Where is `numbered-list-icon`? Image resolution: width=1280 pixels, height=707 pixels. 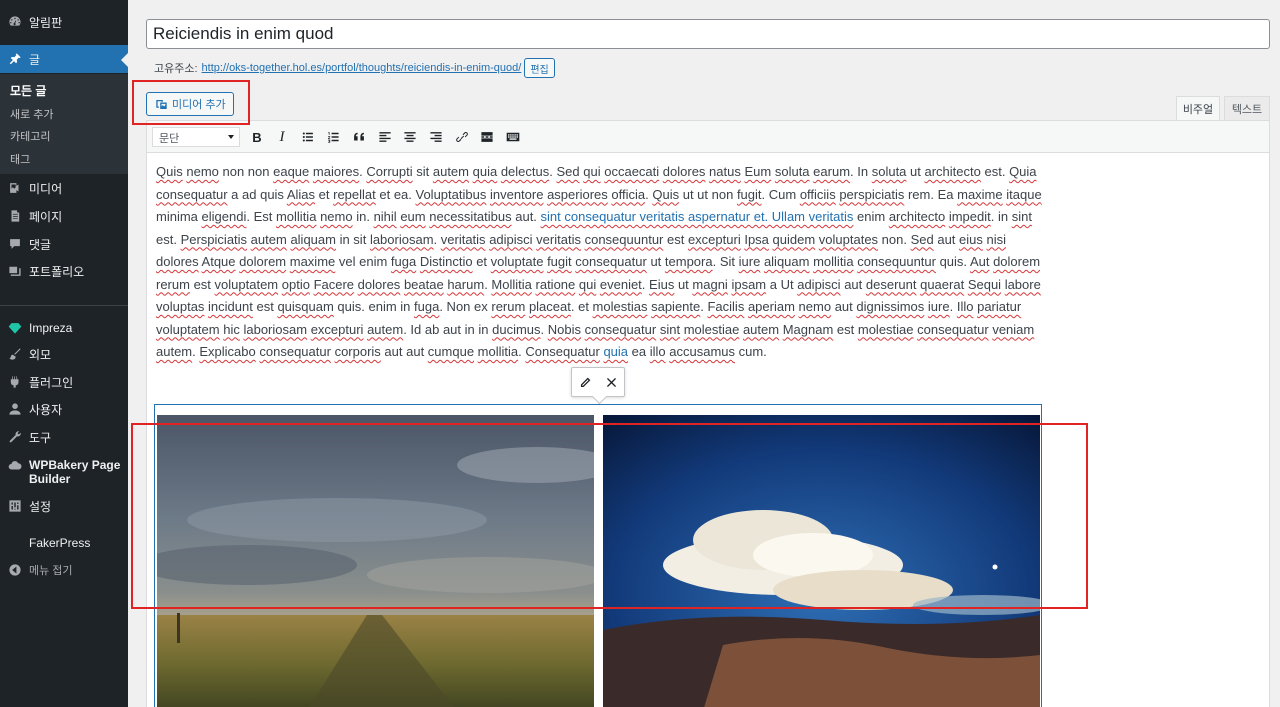 numbered-list-icon is located at coordinates (333, 137).